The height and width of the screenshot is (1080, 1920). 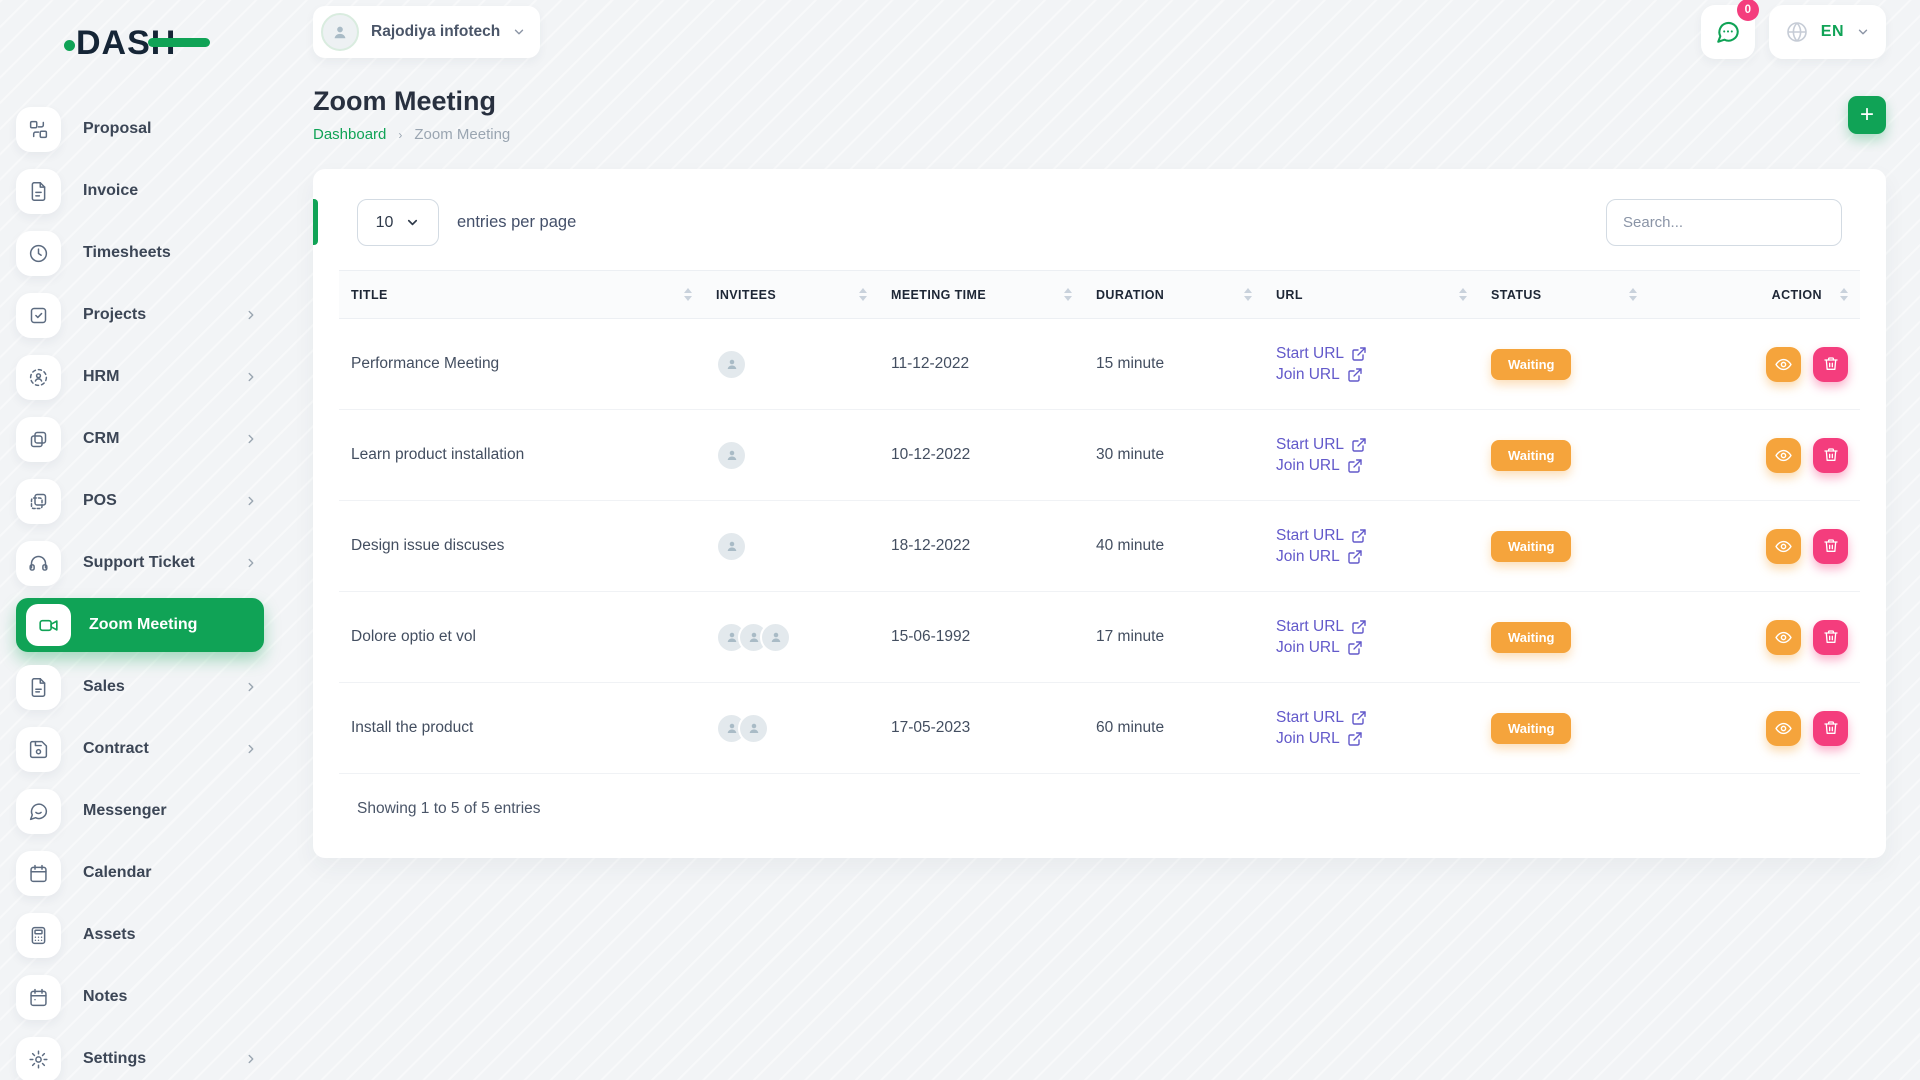 What do you see at coordinates (140, 129) in the screenshot?
I see `sidebar-item-proposal: Proposal` at bounding box center [140, 129].